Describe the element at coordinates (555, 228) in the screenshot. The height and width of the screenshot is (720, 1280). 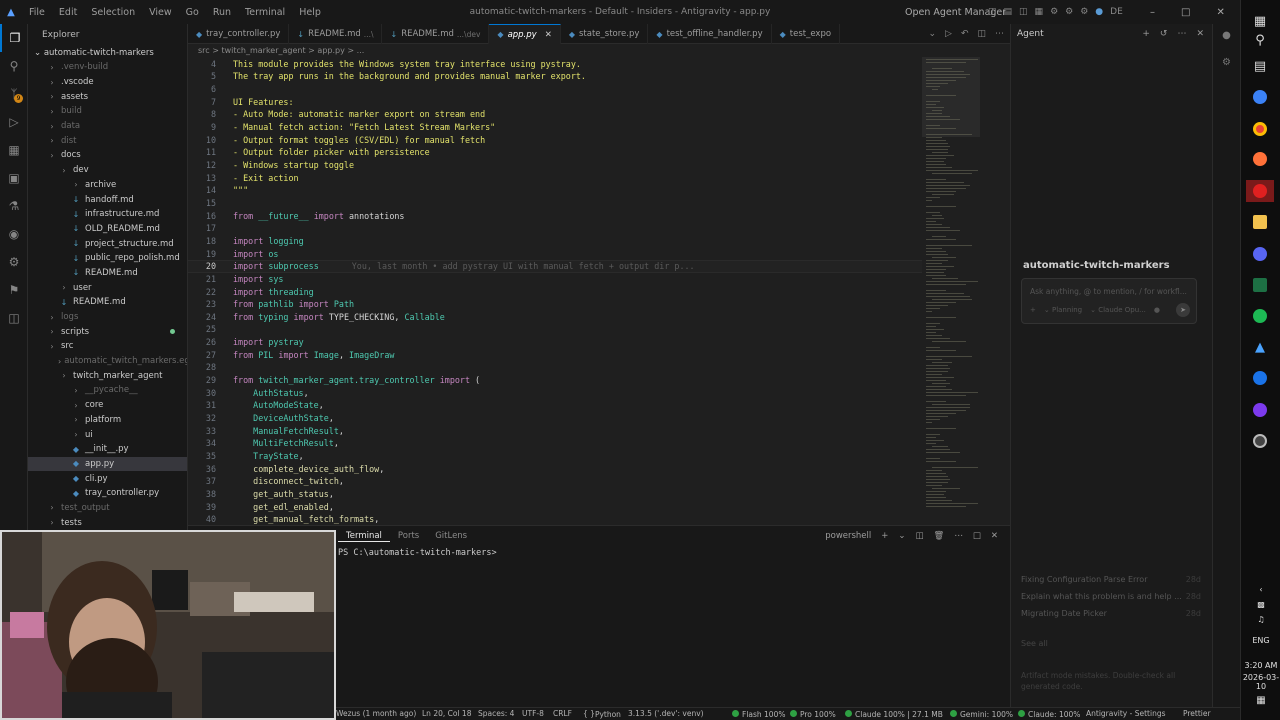
I see `code-line: 17` at that location.